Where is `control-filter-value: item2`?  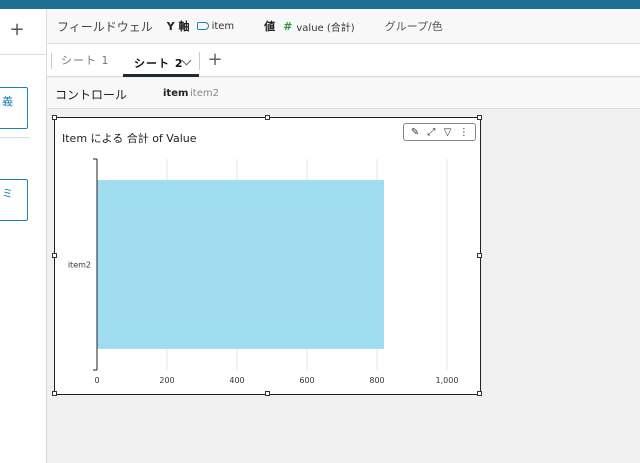 control-filter-value: item2 is located at coordinates (204, 93).